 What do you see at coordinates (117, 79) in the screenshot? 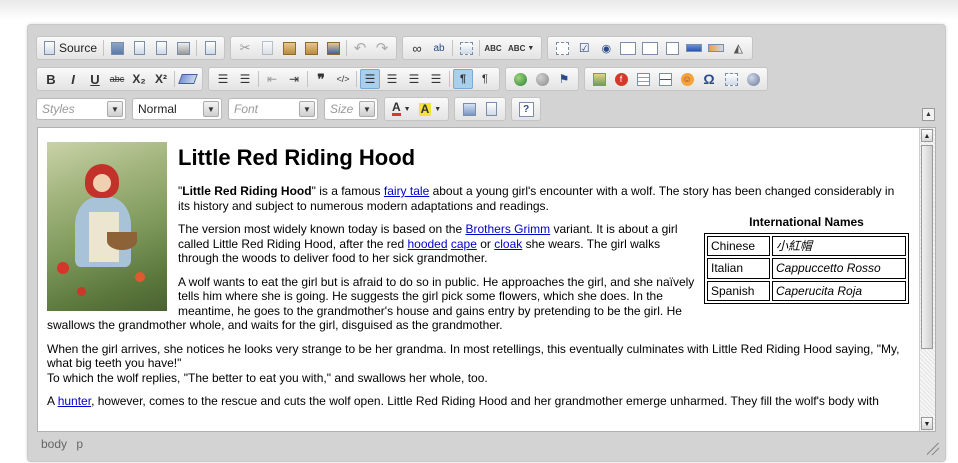
I see `strikethrough-button: abc` at bounding box center [117, 79].